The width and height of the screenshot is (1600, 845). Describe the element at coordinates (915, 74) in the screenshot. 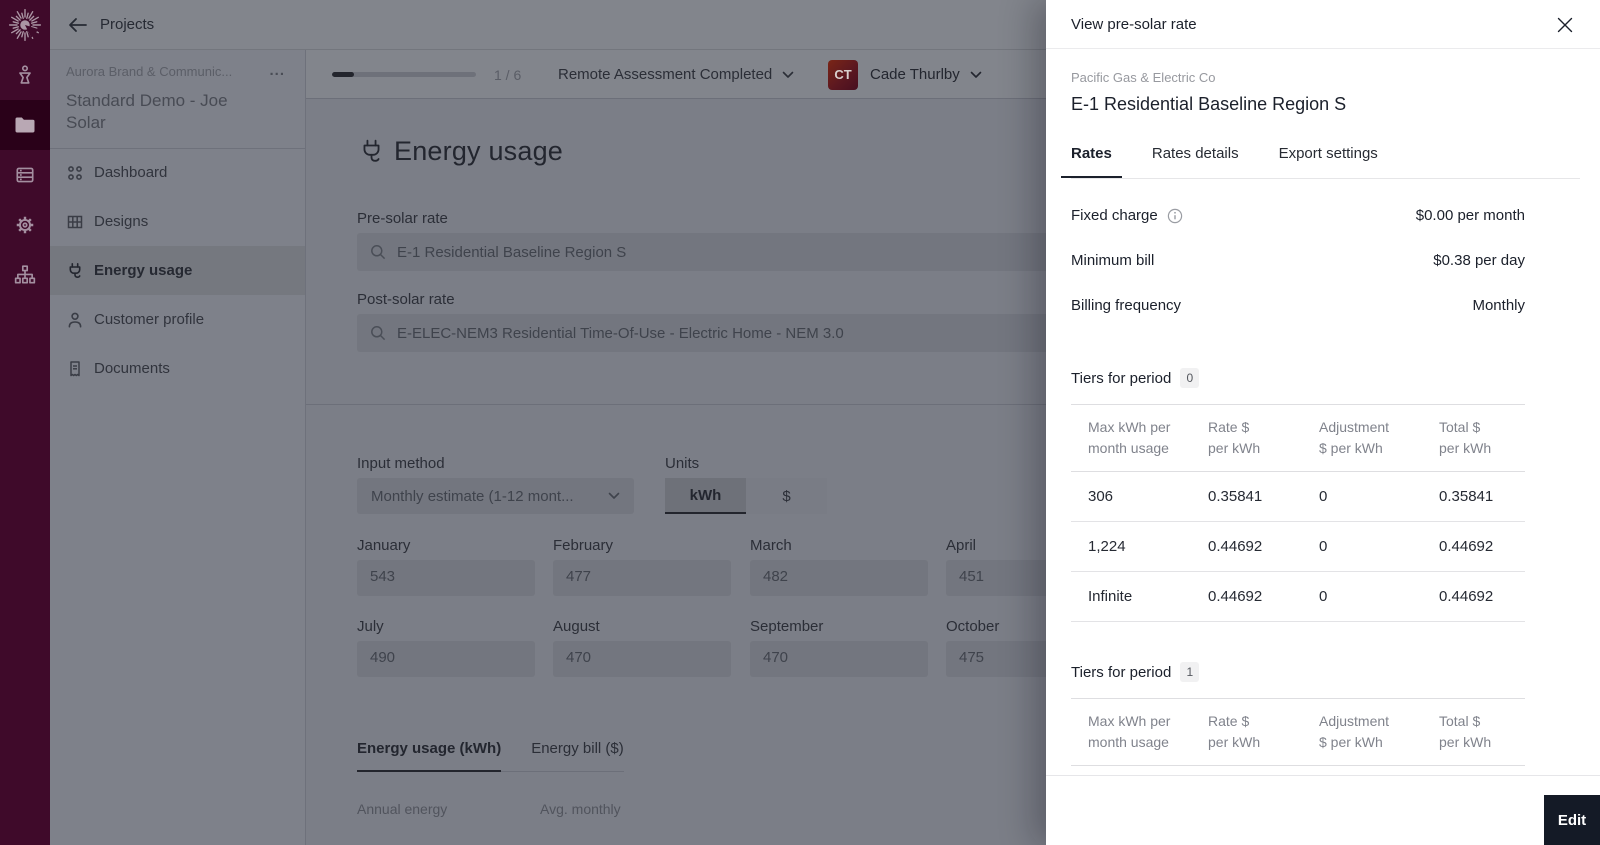

I see `assignee-name: Cade Thurlby` at that location.